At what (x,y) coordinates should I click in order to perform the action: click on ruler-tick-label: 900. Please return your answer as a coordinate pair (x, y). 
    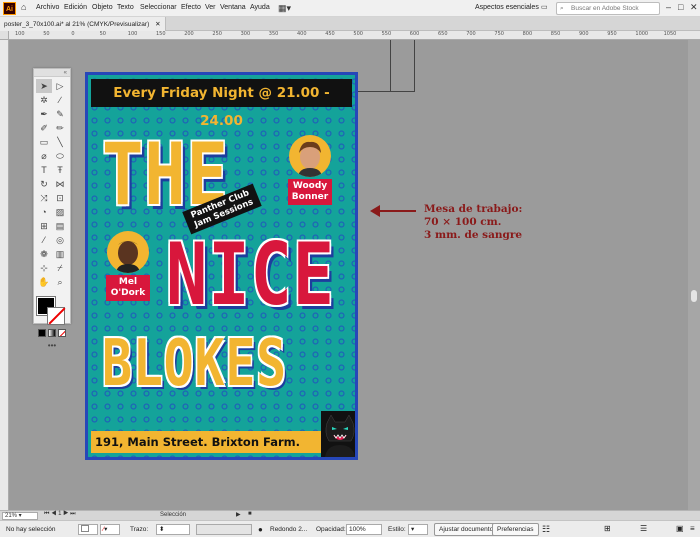
    Looking at the image, I should click on (584, 34).